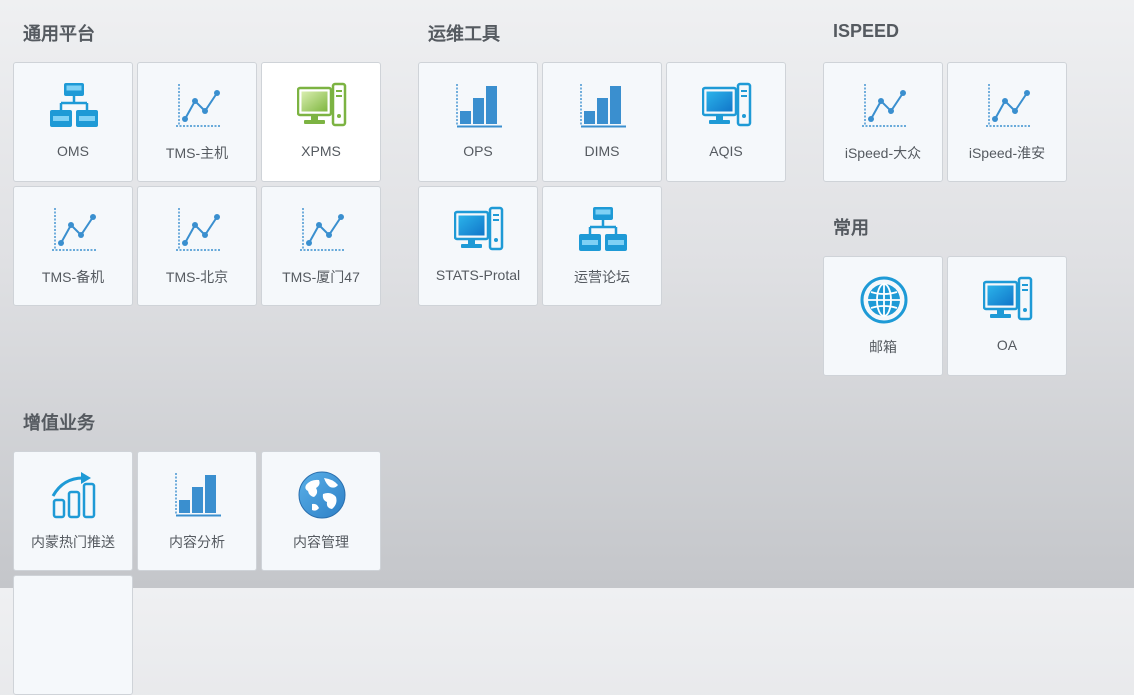 Image resolution: width=1134 pixels, height=695 pixels. What do you see at coordinates (322, 495) in the screenshot?
I see `earth-icon` at bounding box center [322, 495].